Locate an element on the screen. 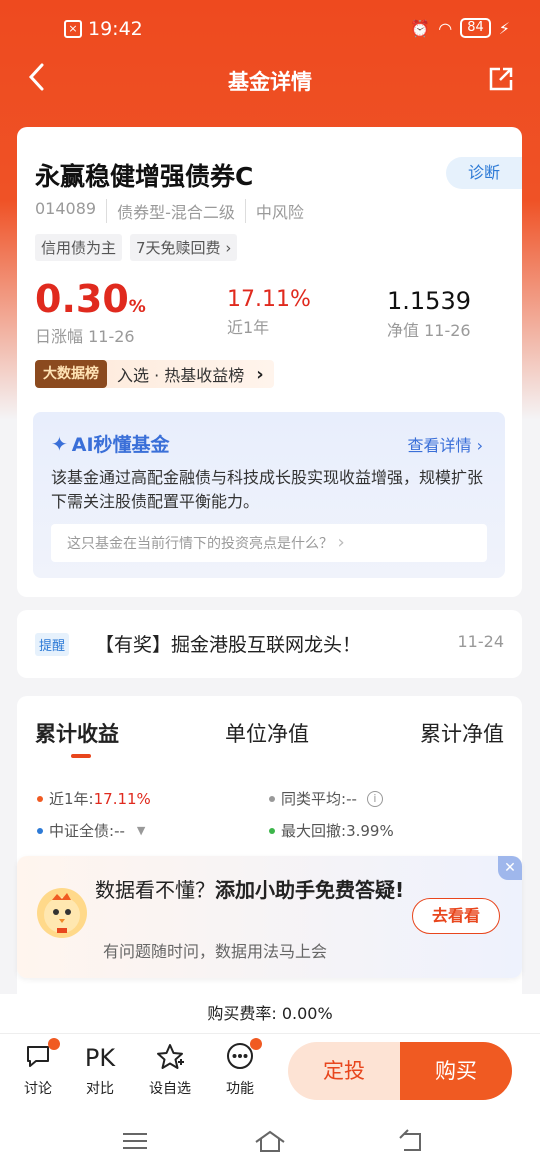 This screenshot has height=1170, width=540. fixed-investment-button: 定投 is located at coordinates (344, 1071).